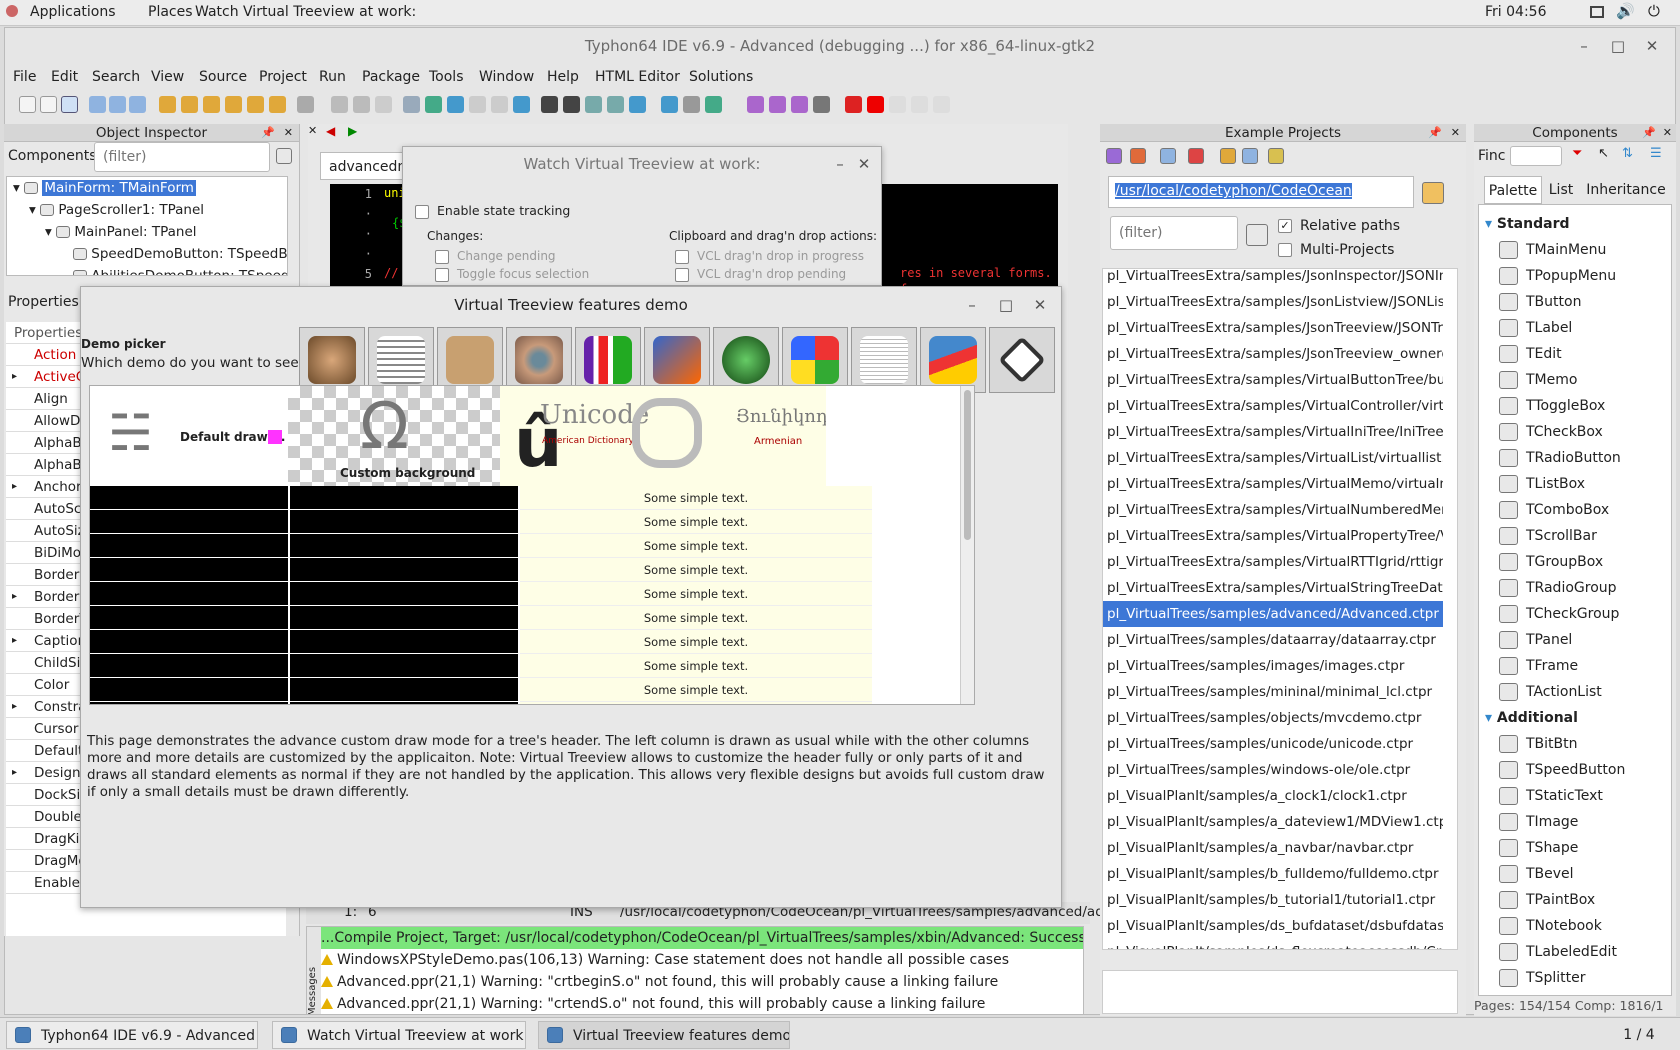 The image size is (1680, 1050). I want to click on open-icon, so click(97, 104).